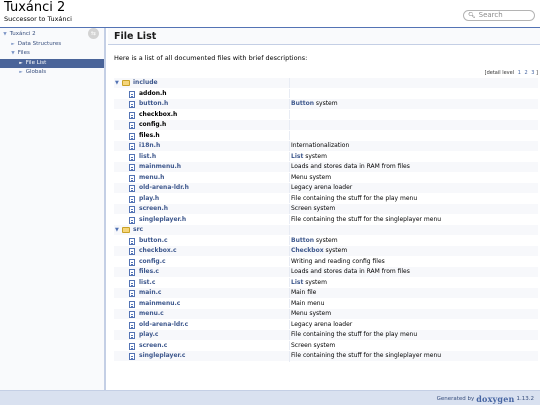 The image size is (540, 405). What do you see at coordinates (289, 356) in the screenshot?
I see `column-divider` at bounding box center [289, 356].